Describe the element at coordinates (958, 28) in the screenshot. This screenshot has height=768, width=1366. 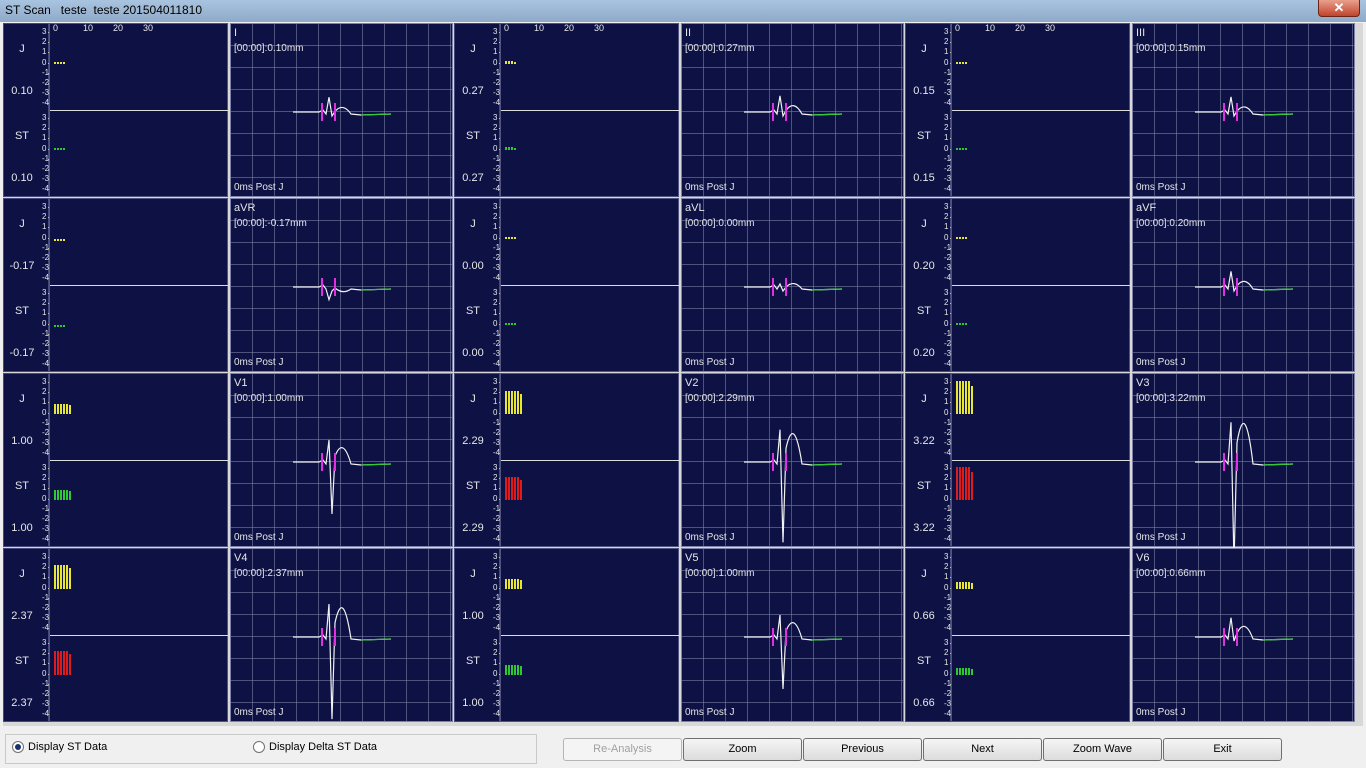
I see `x-tick-label: 0` at that location.